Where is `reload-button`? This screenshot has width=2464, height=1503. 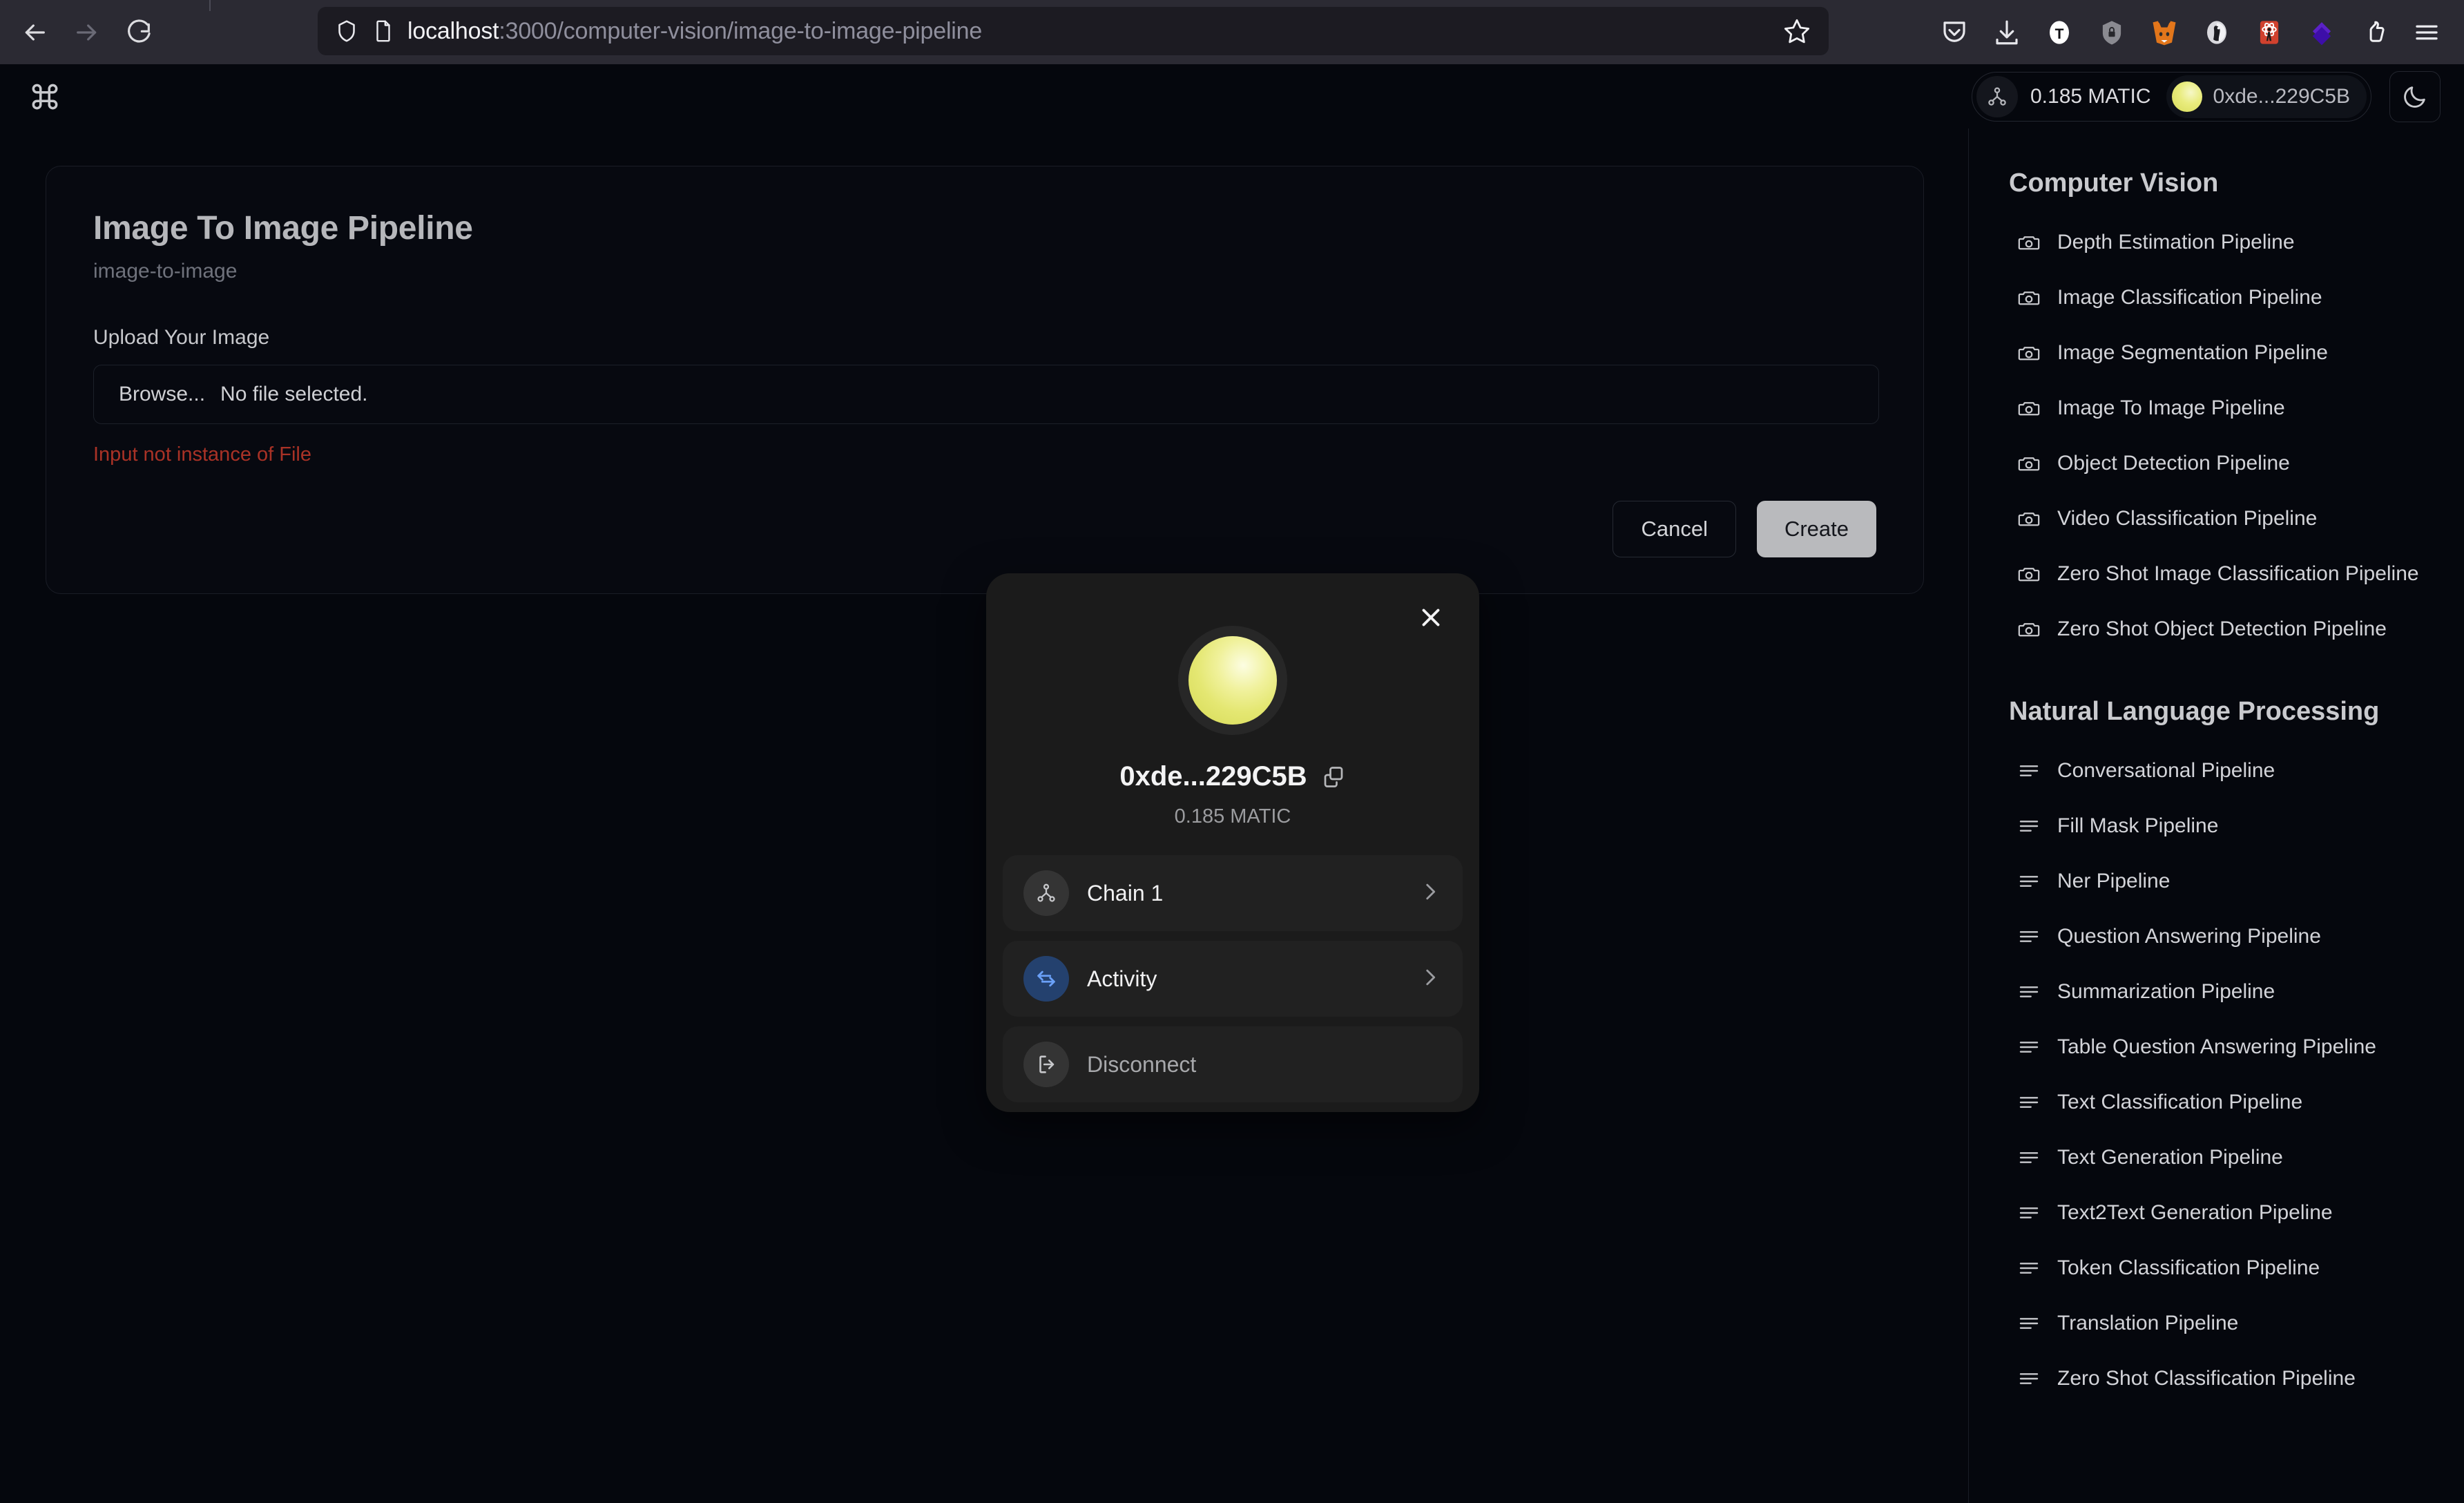
reload-button is located at coordinates (139, 32).